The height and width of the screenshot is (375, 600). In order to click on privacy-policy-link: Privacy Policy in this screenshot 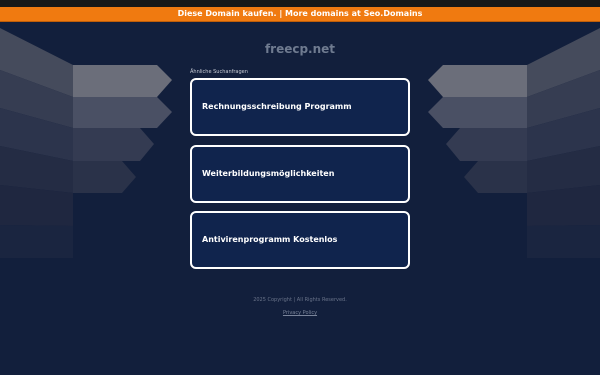, I will do `click(300, 313)`.